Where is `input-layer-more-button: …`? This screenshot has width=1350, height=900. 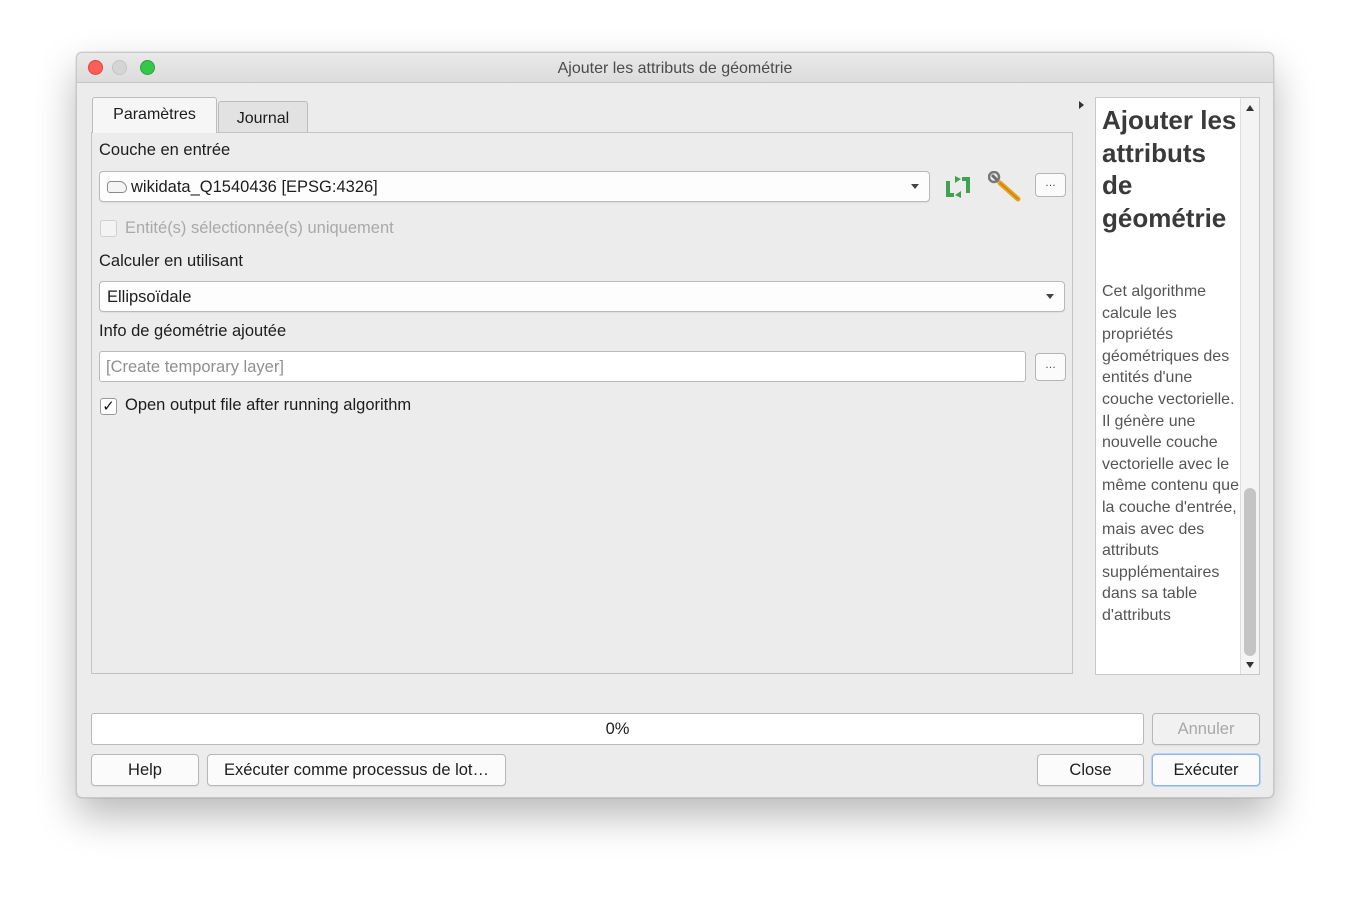 input-layer-more-button: … is located at coordinates (1050, 185).